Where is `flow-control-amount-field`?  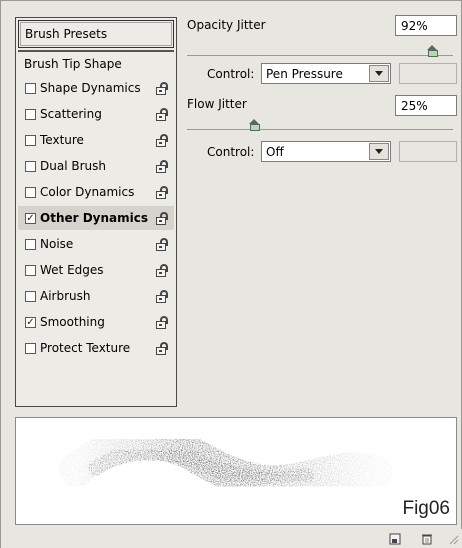 flow-control-amount-field is located at coordinates (428, 151).